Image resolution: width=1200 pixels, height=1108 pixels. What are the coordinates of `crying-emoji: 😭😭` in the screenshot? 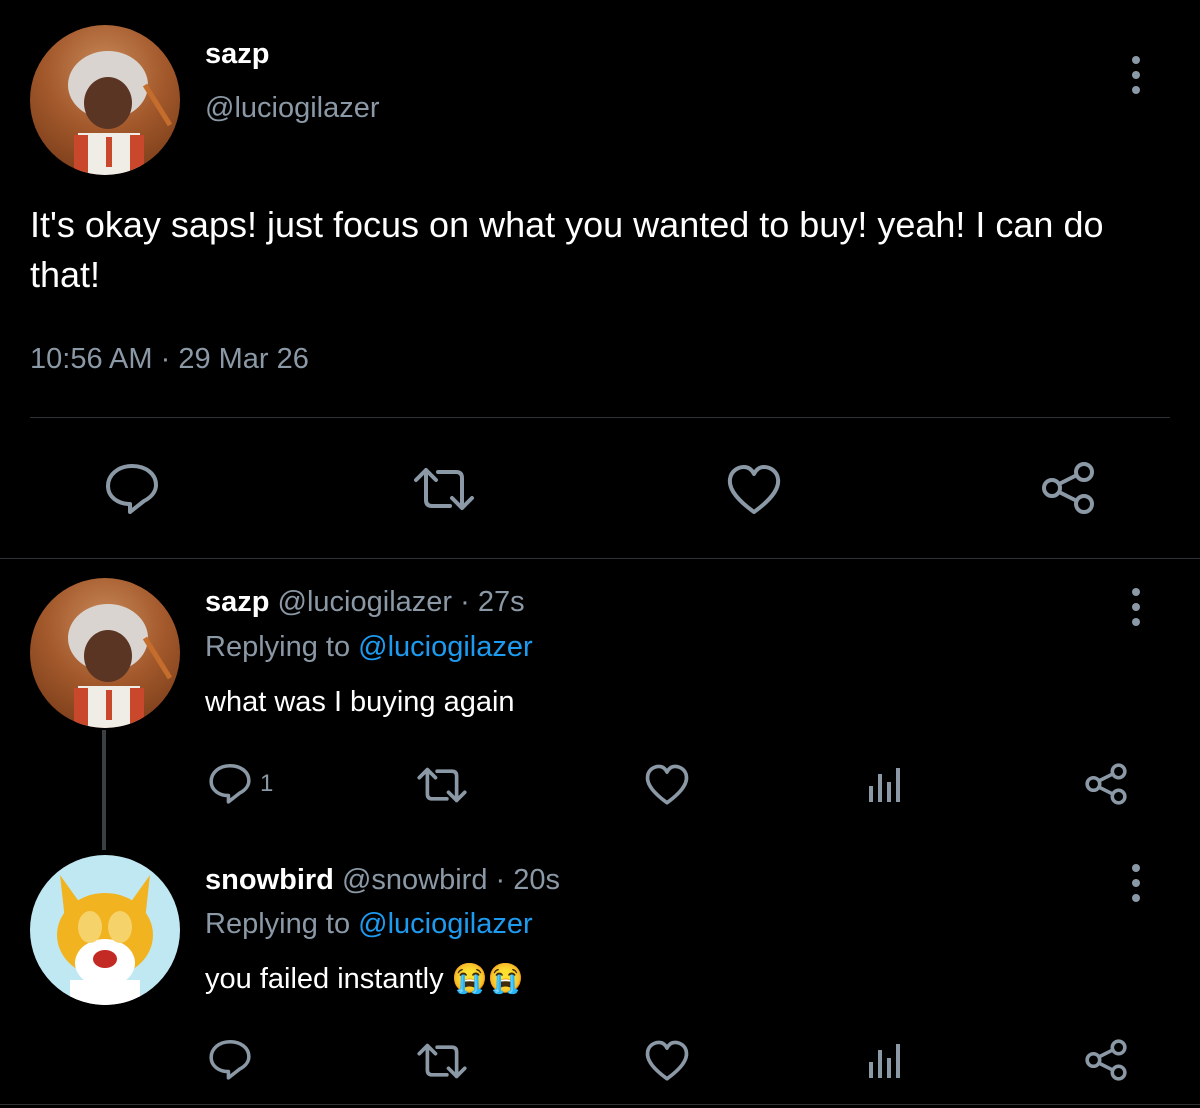 It's located at (487, 979).